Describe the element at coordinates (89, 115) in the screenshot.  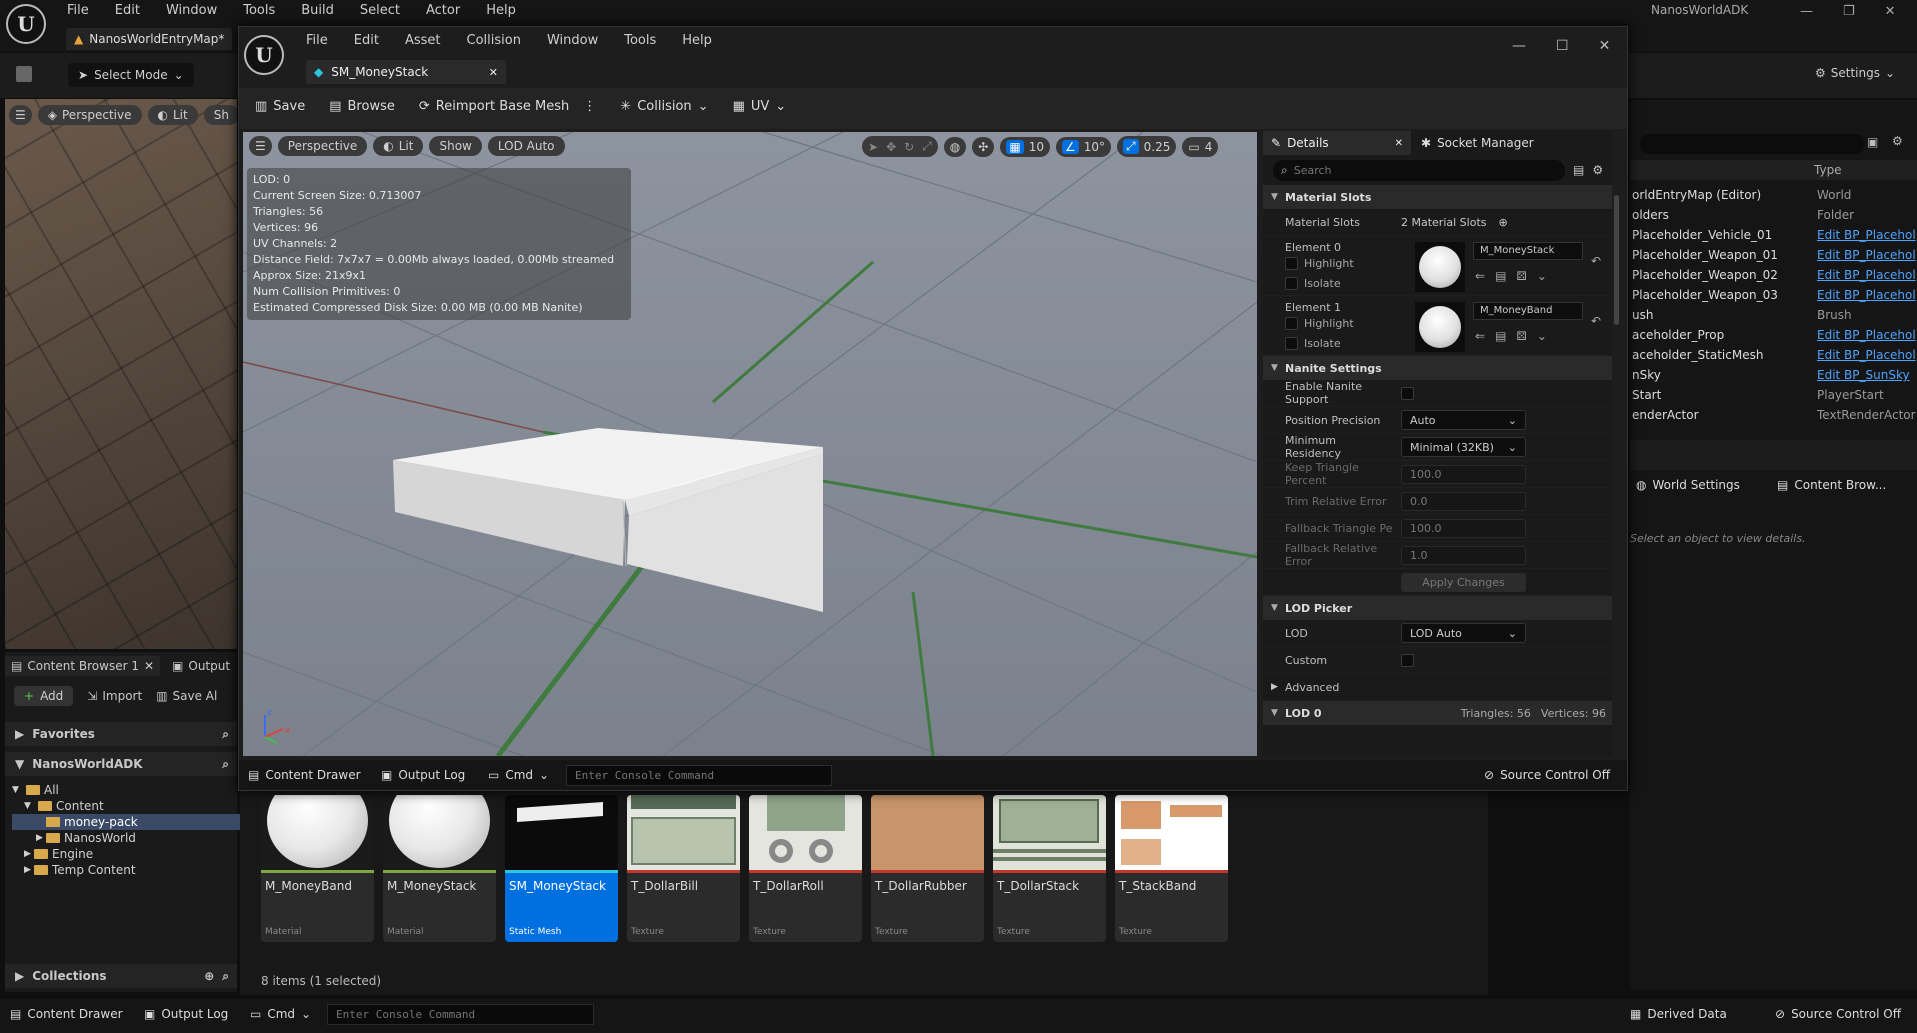
I see `main-perspective-button: ◈ Perspective` at that location.